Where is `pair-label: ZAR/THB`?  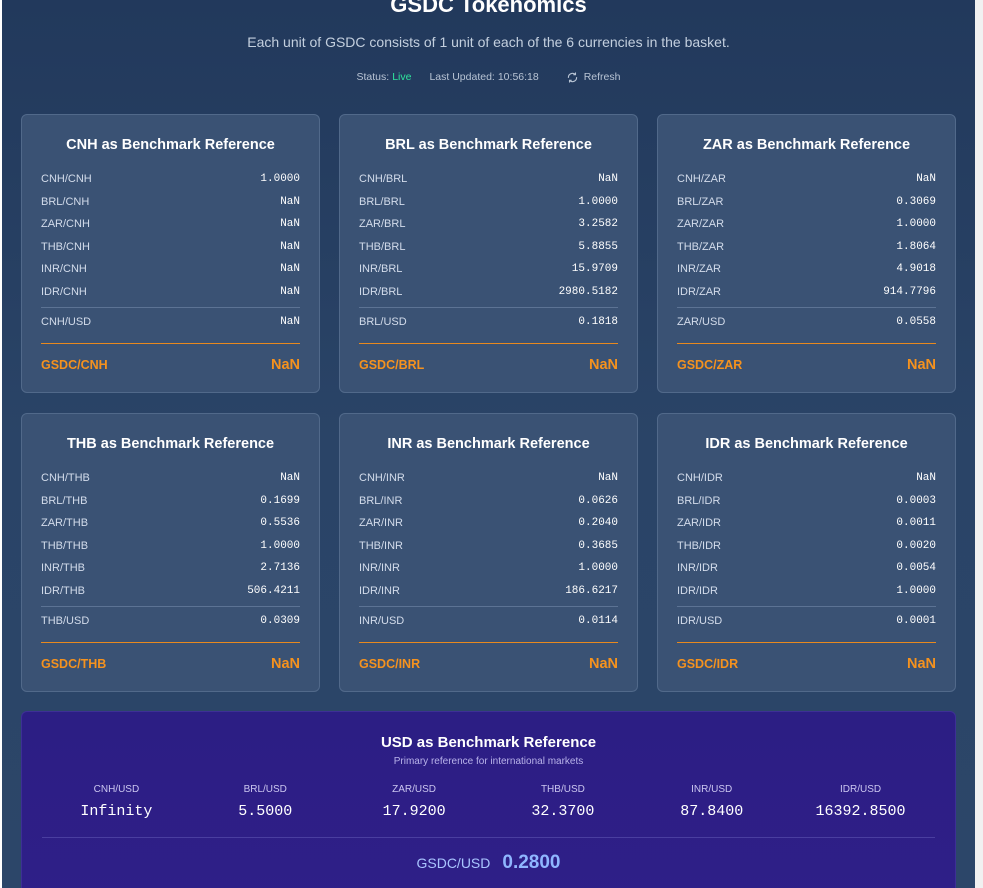 pair-label: ZAR/THB is located at coordinates (65, 523).